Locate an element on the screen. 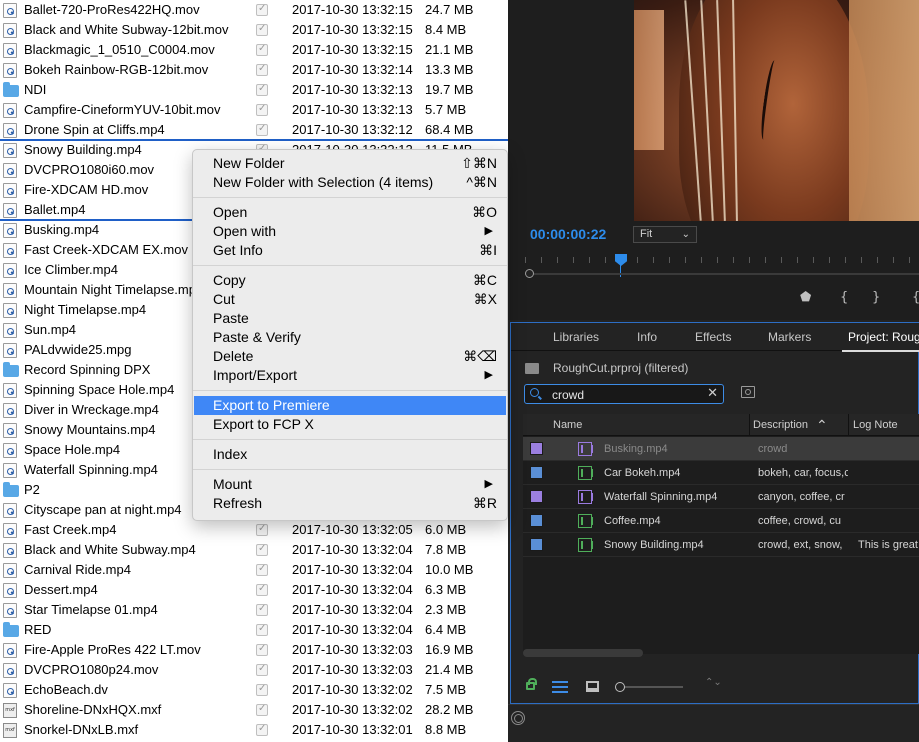 Image resolution: width=919 pixels, height=742 pixels. tab-libraries: Libraries is located at coordinates (576, 337).